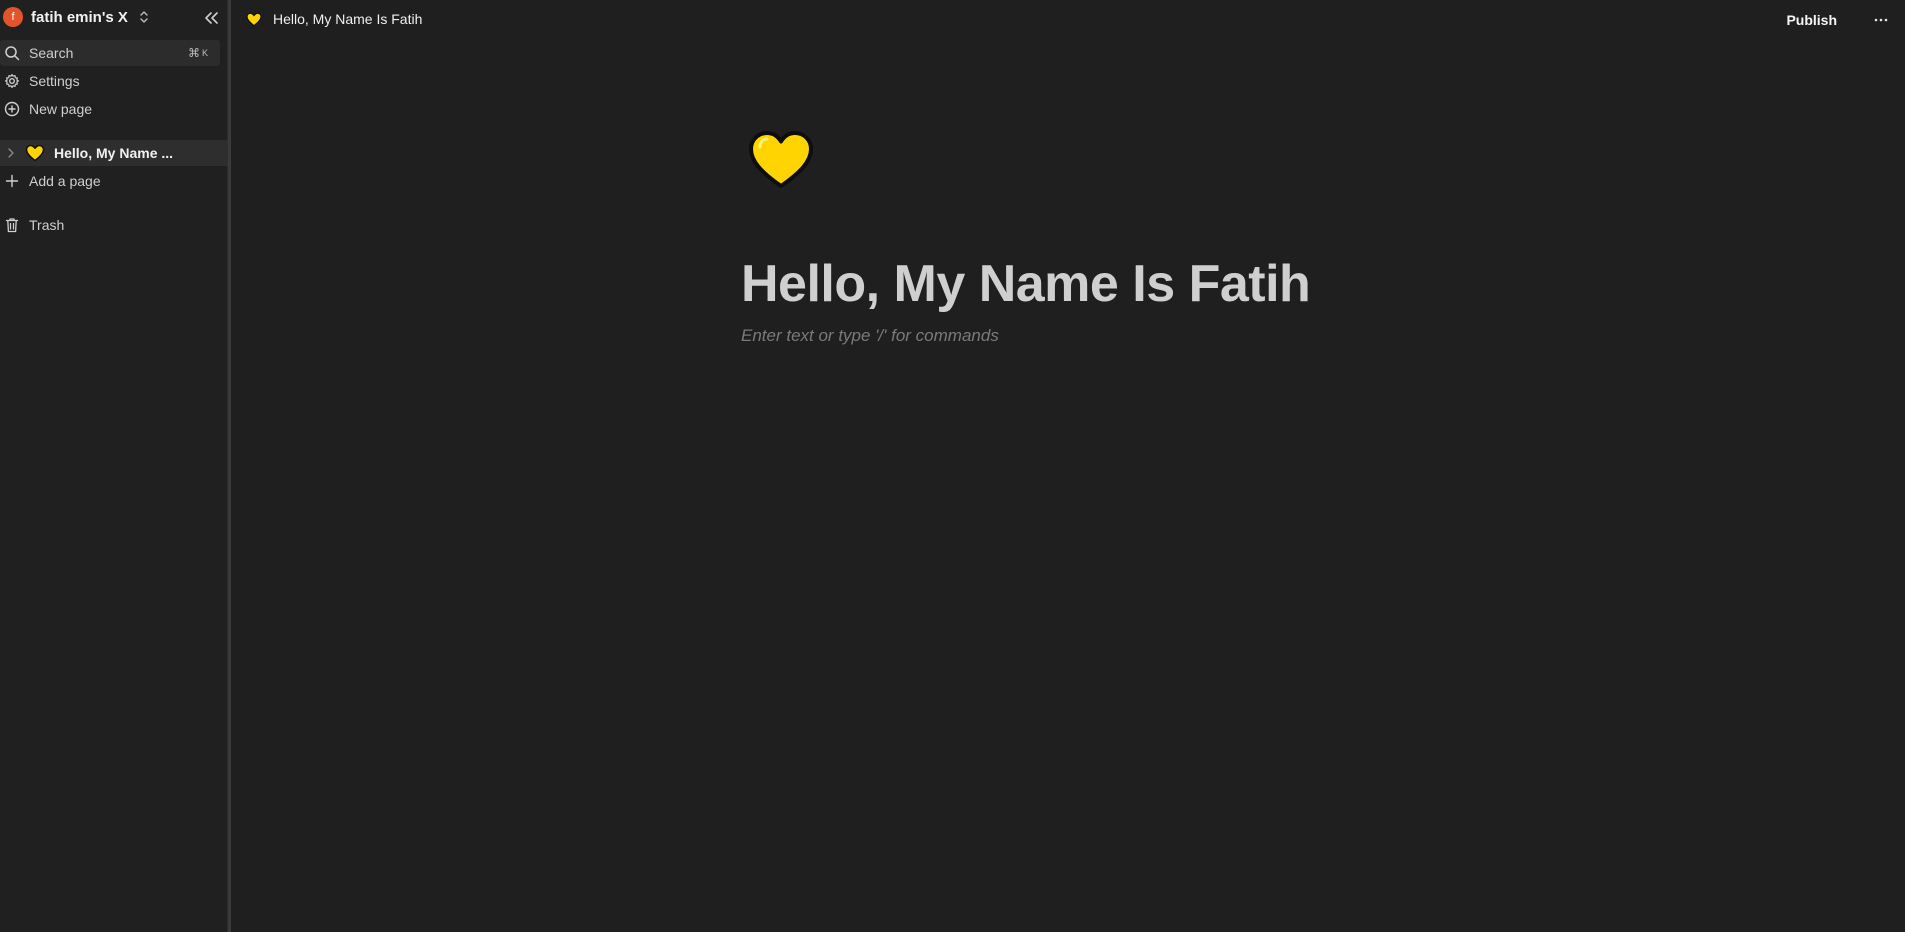 The width and height of the screenshot is (1905, 932). Describe the element at coordinates (144, 17) in the screenshot. I see `chevron-updown-icon` at that location.